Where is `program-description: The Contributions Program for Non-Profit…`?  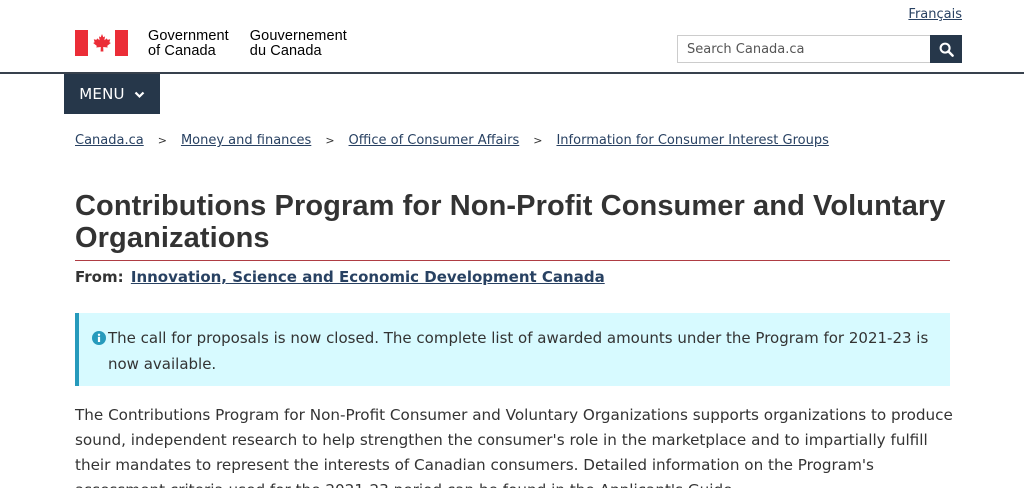 program-description: The Contributions Program for Non-Profit… is located at coordinates (514, 447).